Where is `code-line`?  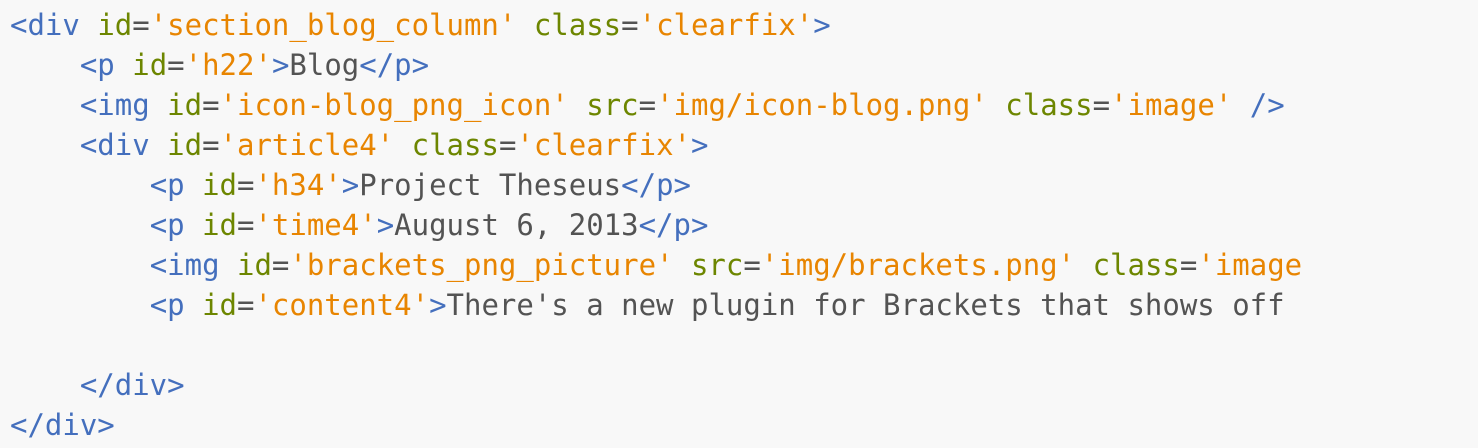
code-line is located at coordinates (739, 345).